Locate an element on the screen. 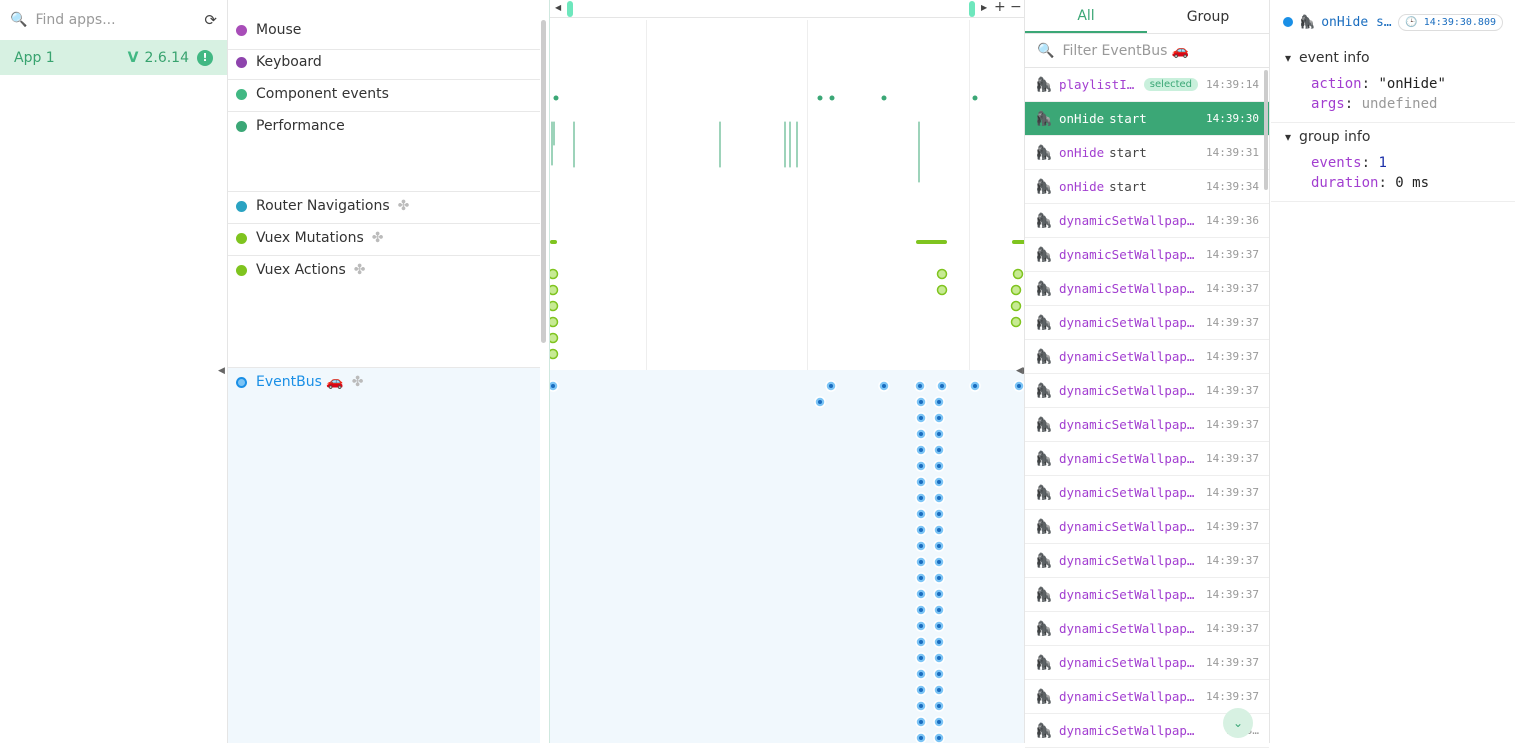  event-row: 🦍 playlistI… selected 14:39:14 is located at coordinates (1147, 85).